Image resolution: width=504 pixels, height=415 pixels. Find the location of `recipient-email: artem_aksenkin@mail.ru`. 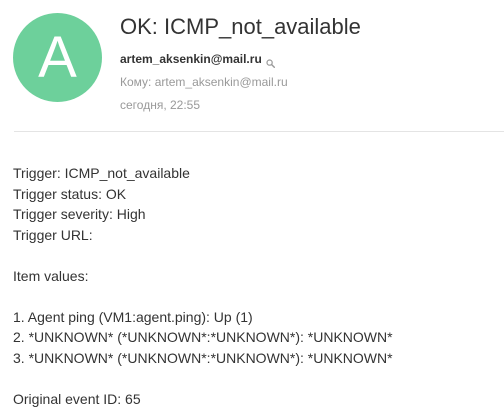

recipient-email: artem_aksenkin@mail.ru is located at coordinates (221, 82).